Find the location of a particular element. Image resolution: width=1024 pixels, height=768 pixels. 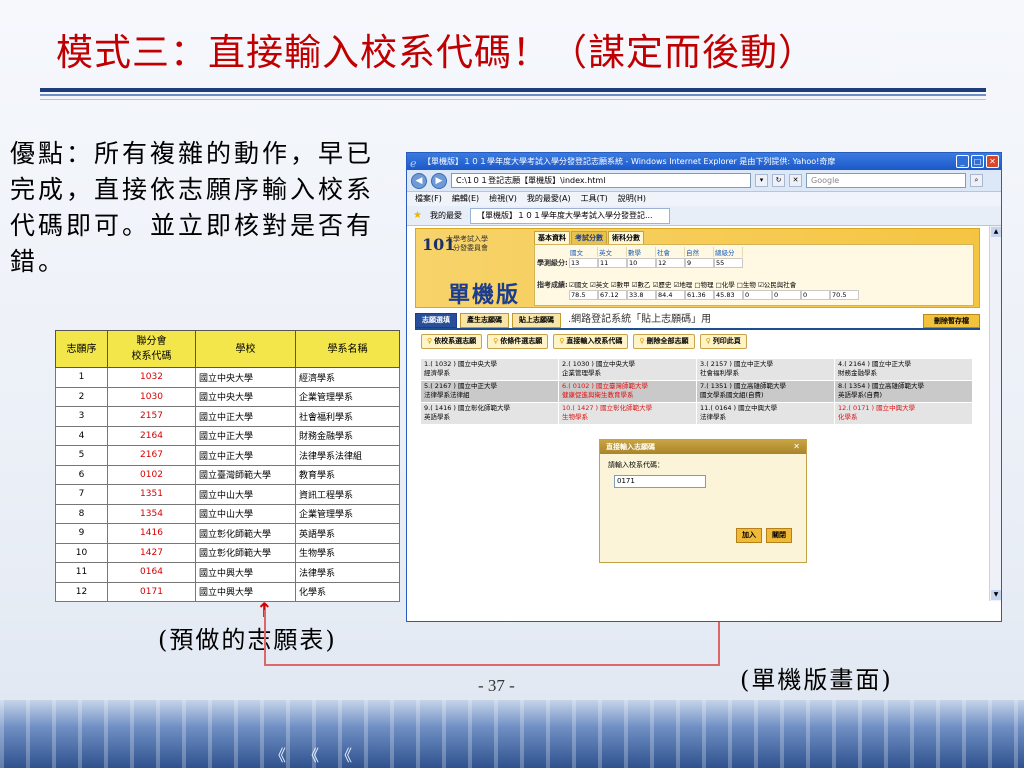

gsat-label: 學測級分: is located at coordinates (552, 263).